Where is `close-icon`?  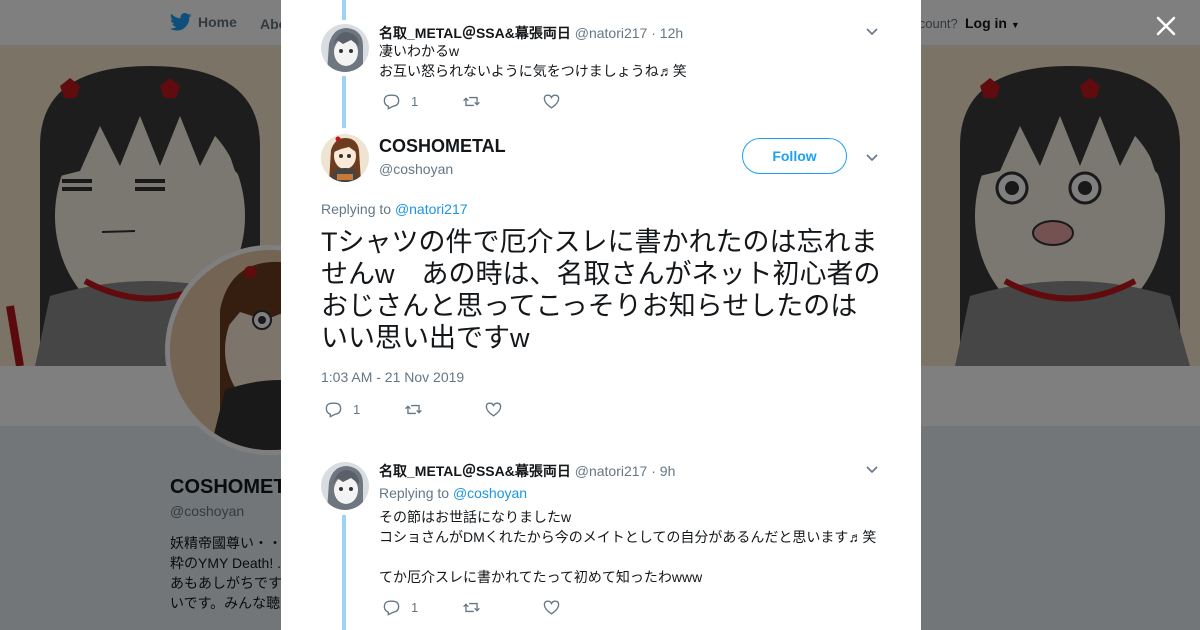 close-icon is located at coordinates (1166, 26).